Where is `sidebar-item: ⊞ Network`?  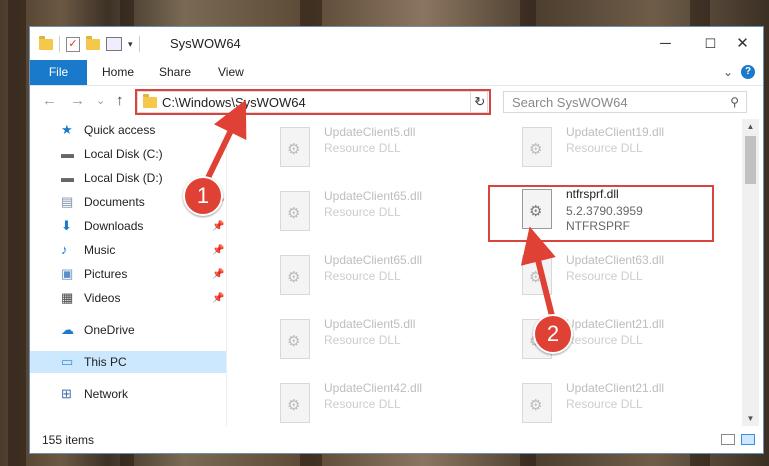
sidebar-item: ⊞ Network is located at coordinates (128, 394).